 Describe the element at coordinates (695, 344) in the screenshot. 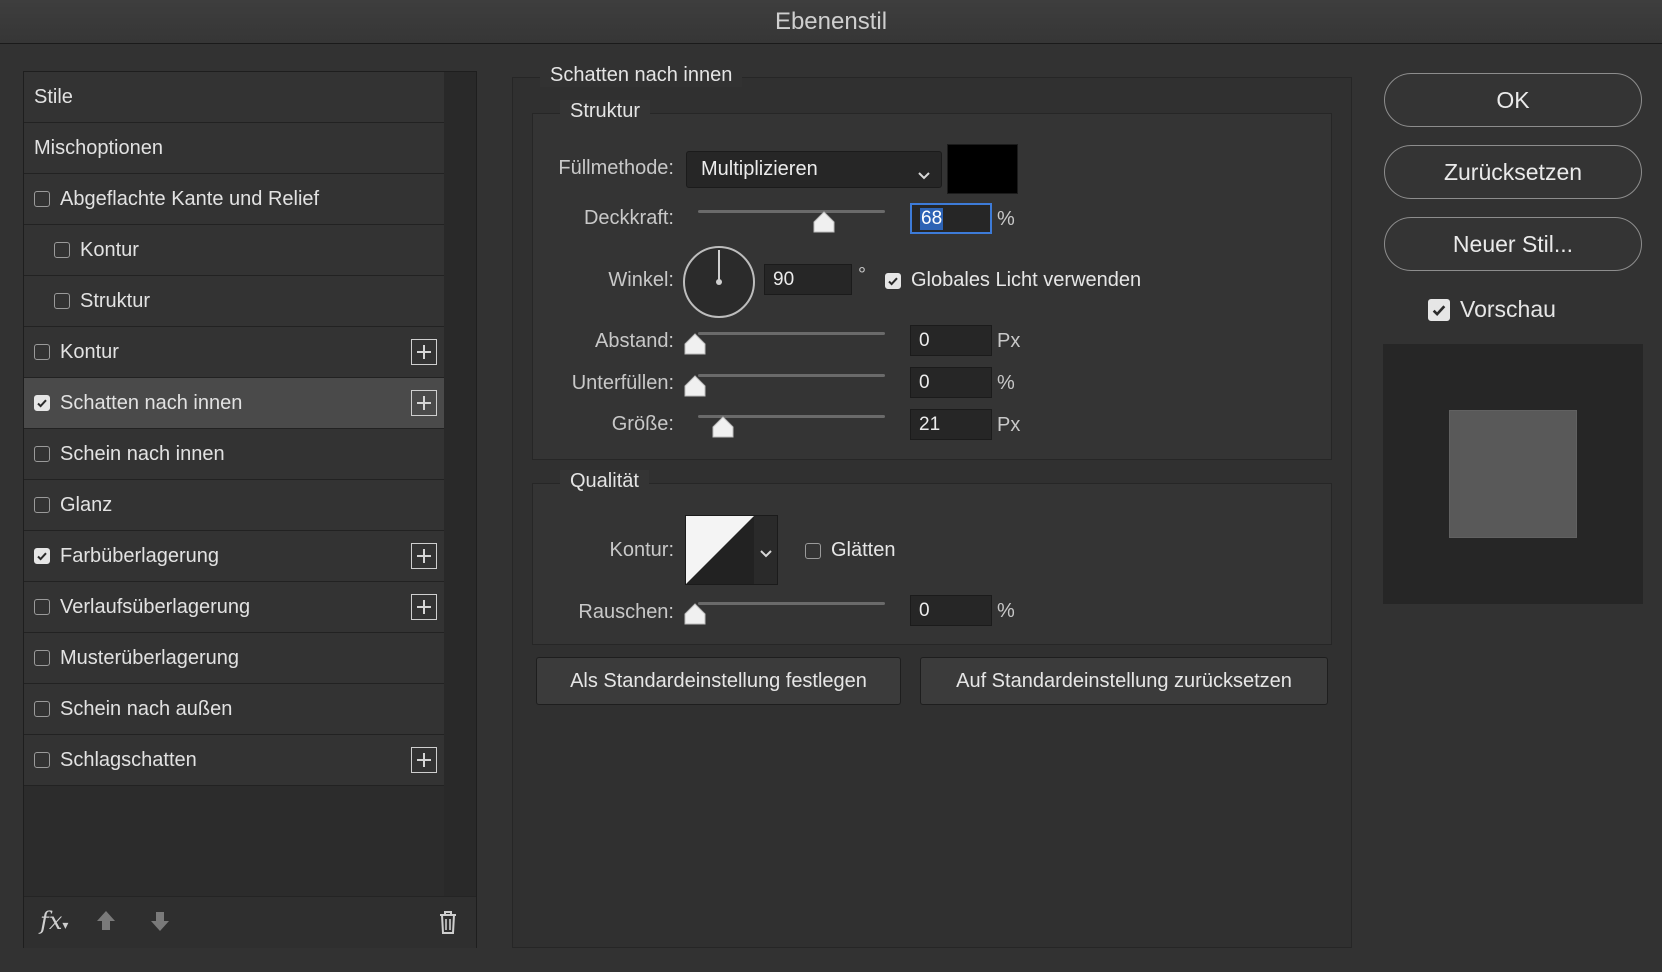

I see `distance-slider-thumb` at that location.